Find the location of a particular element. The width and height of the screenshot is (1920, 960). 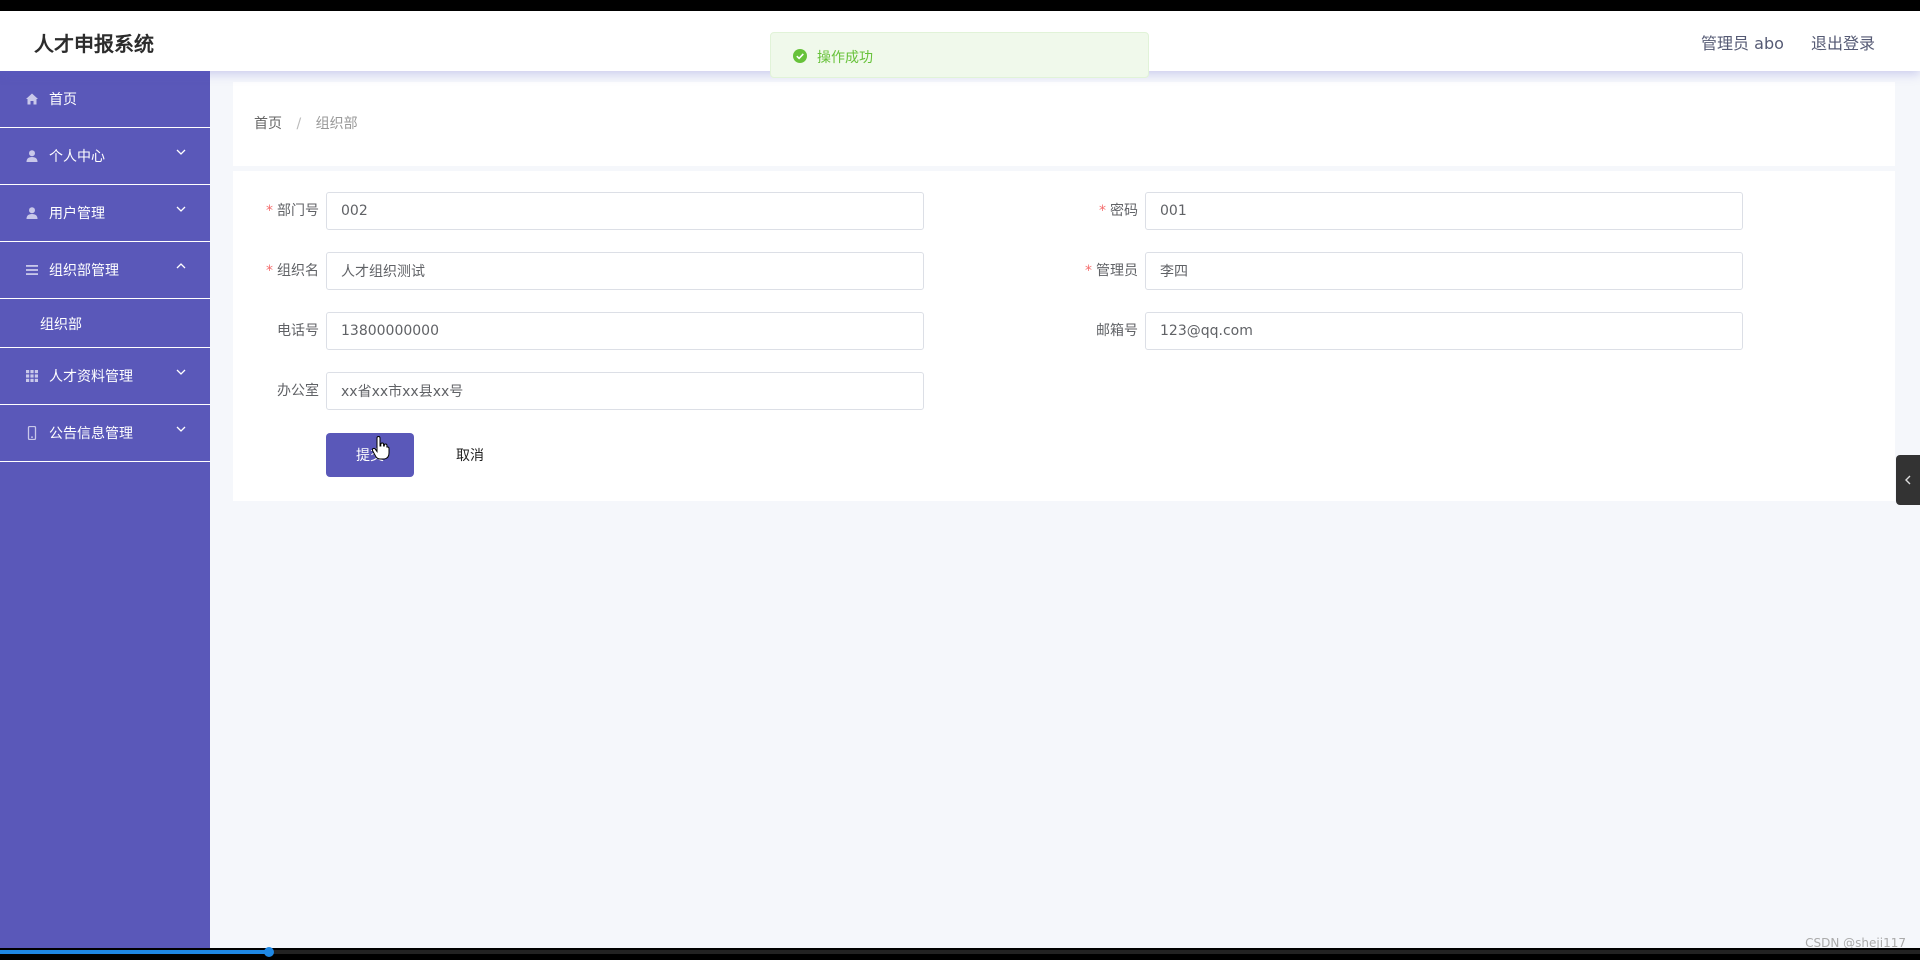

sidebar-item-label: 用户管理 is located at coordinates (77, 214).